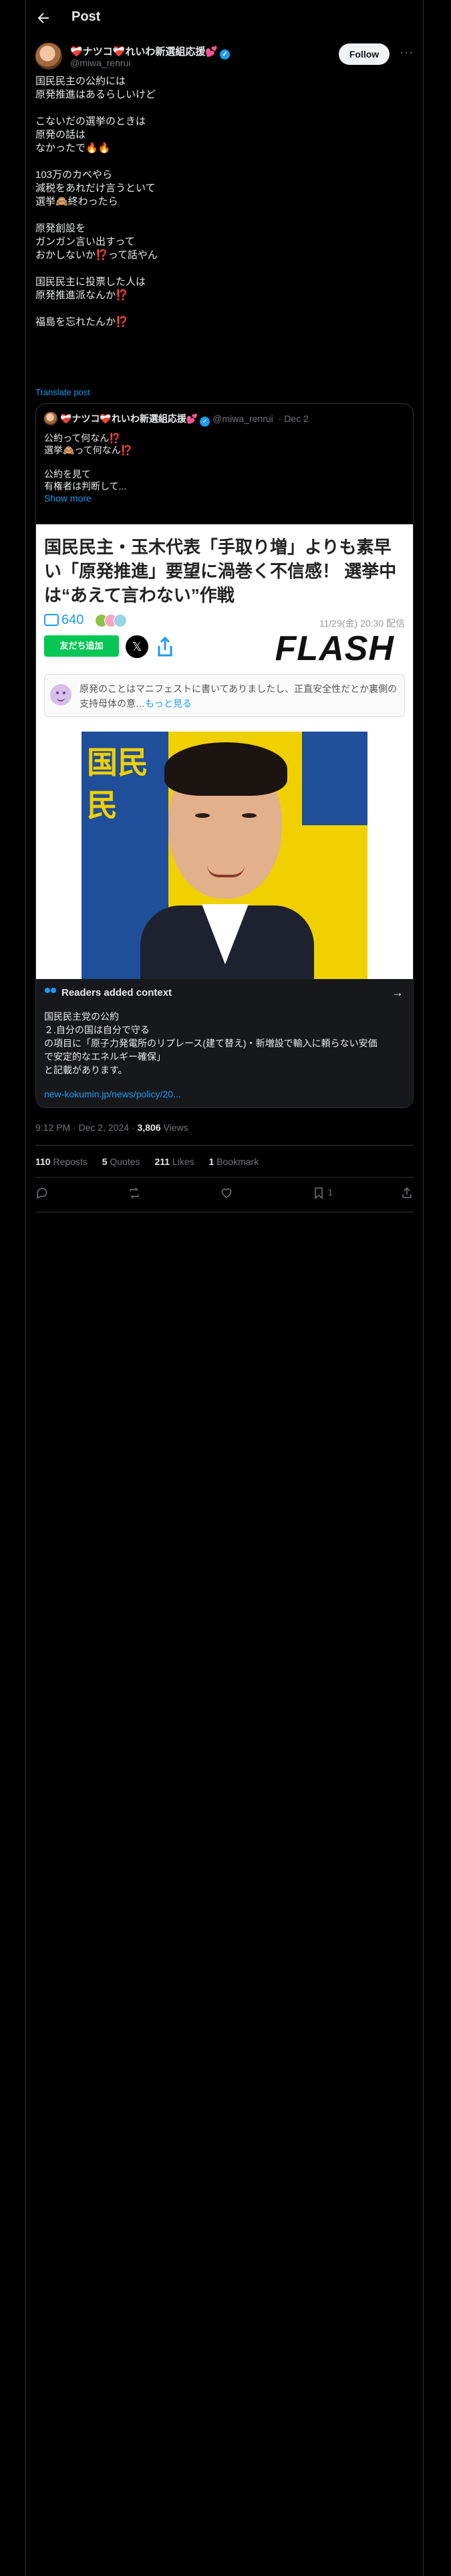 Image resolution: width=451 pixels, height=2576 pixels. I want to click on likes-stat: 211 Likes, so click(174, 1161).